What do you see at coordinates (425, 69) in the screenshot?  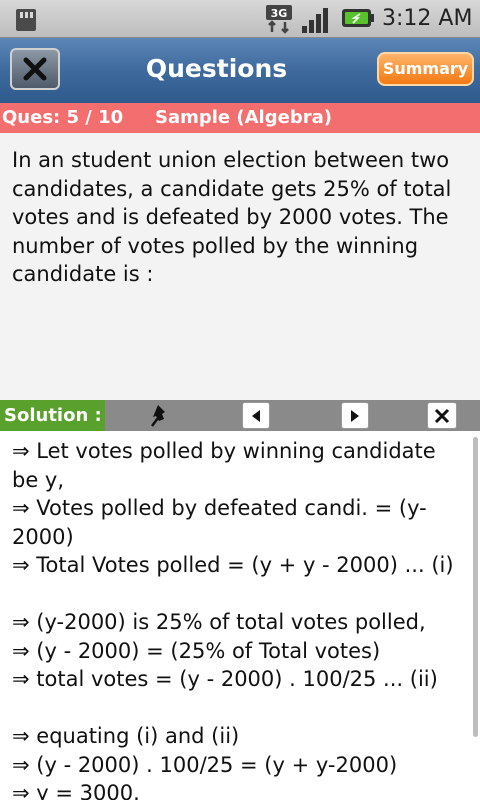 I see `summary-button: Summary` at bounding box center [425, 69].